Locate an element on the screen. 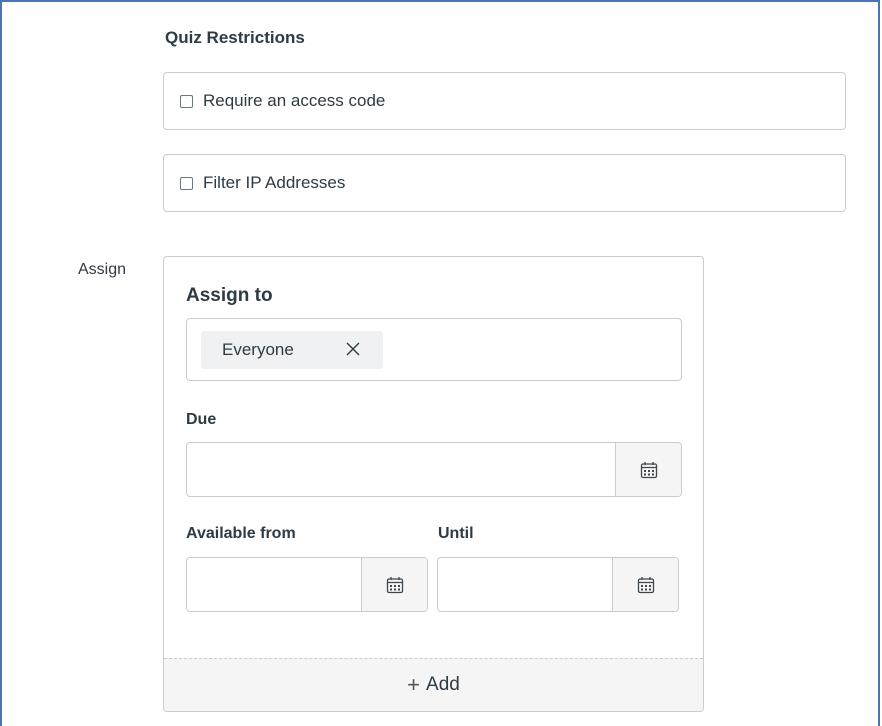  add-assignment-button: + Add is located at coordinates (433, 684).